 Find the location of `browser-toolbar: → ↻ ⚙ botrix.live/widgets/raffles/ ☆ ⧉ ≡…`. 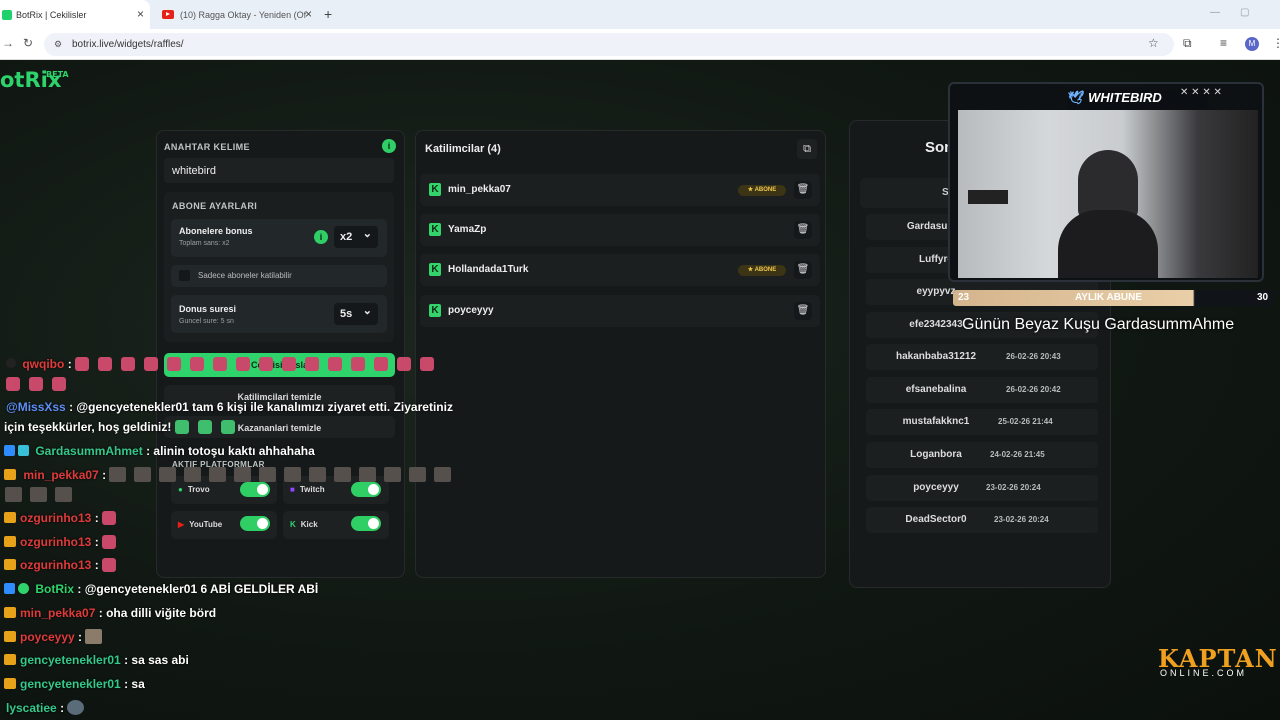

browser-toolbar: → ↻ ⚙ botrix.live/widgets/raffles/ ☆ ⧉ ≡… is located at coordinates (640, 44).